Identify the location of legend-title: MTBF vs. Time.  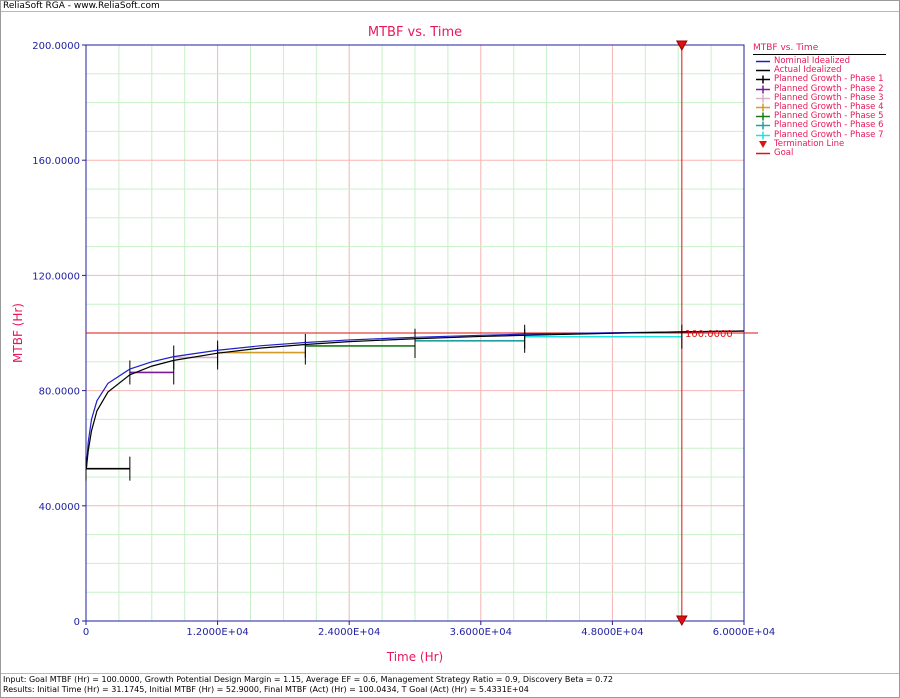
(786, 48).